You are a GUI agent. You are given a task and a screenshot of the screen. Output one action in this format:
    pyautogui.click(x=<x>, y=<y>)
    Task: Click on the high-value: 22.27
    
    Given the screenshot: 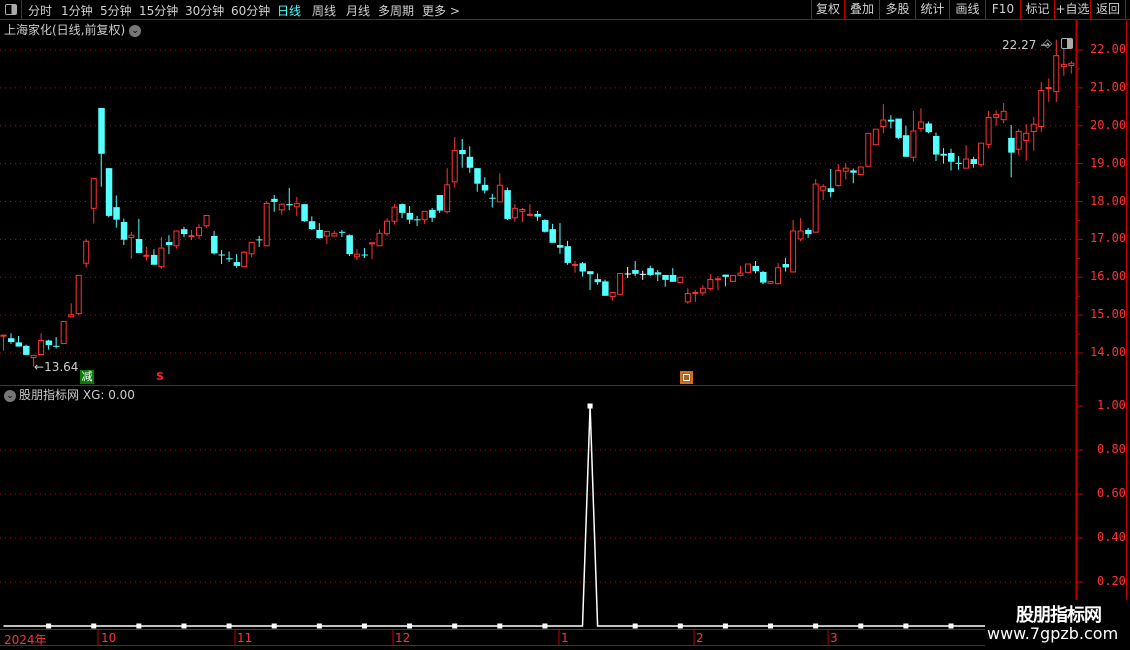 What is the action you would take?
    pyautogui.click(x=1019, y=45)
    